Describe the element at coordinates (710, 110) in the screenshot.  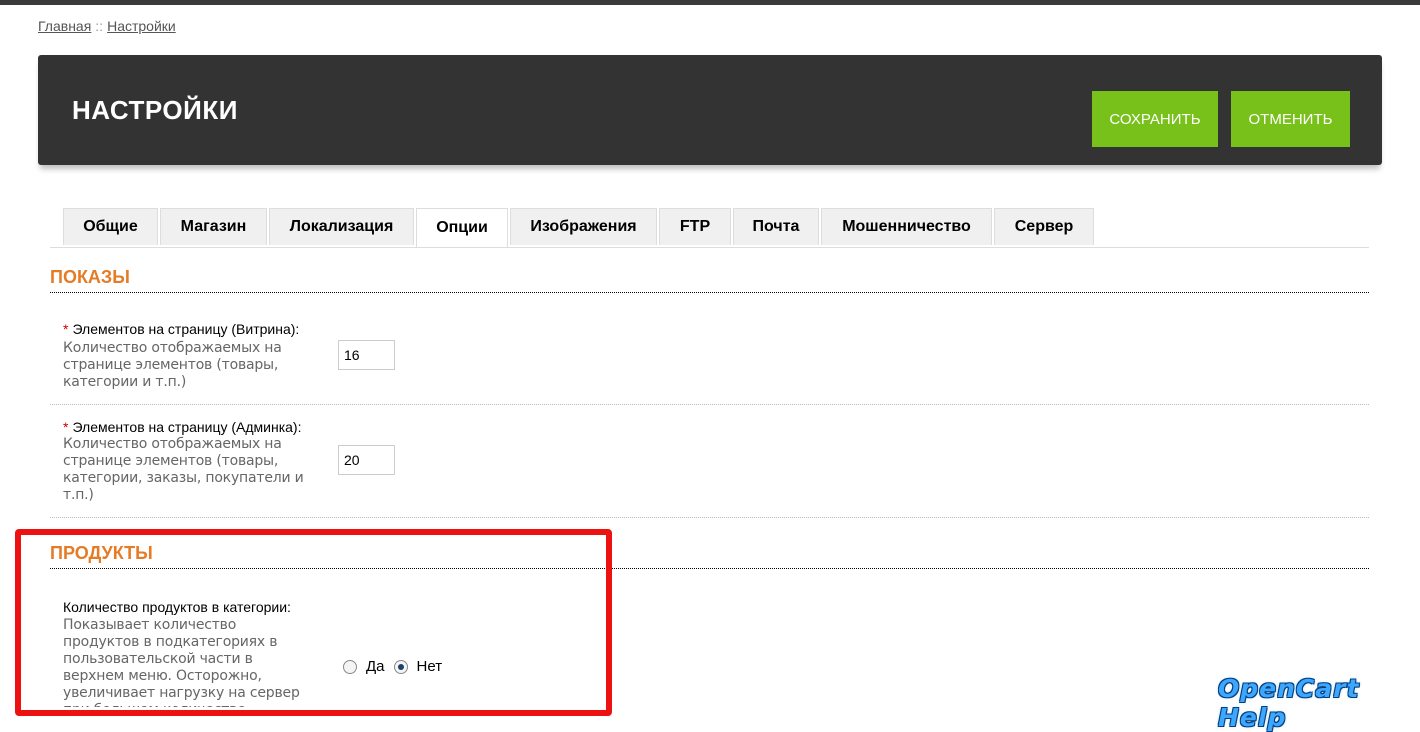
I see `header-panel: НАСТРОЙКИ Сохранить Отменить` at that location.